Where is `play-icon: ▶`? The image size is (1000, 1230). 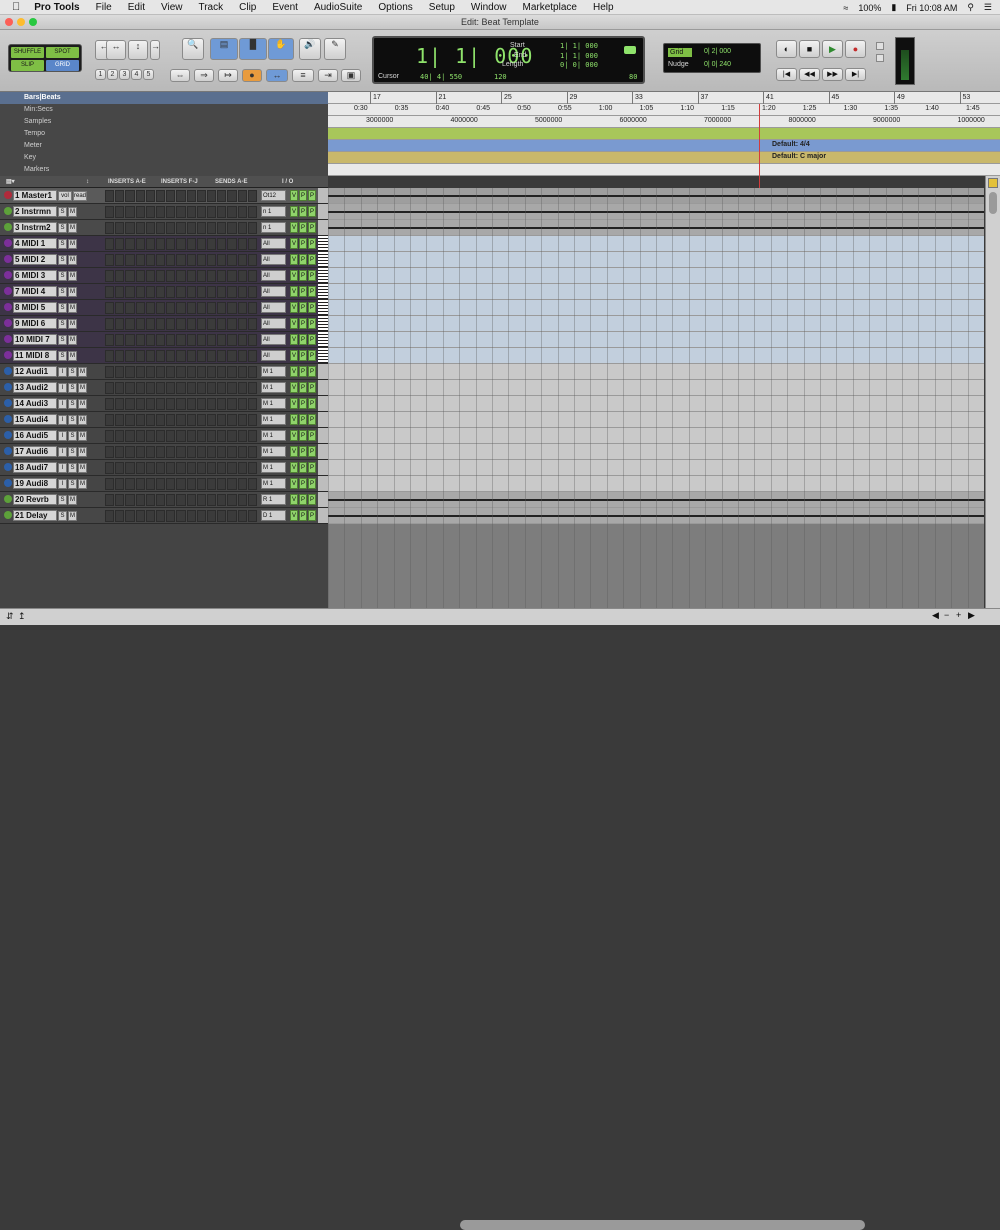
play-icon: ▶ is located at coordinates (832, 49).